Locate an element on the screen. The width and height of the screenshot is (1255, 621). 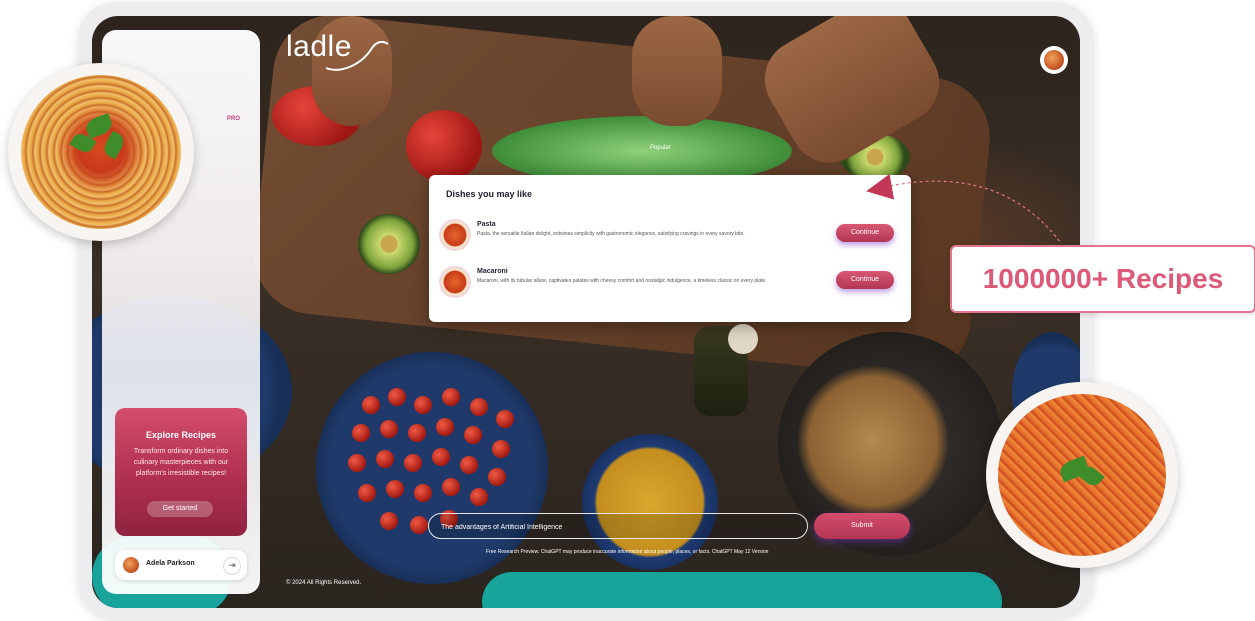
dish-name: Macaroni is located at coordinates (492, 271).